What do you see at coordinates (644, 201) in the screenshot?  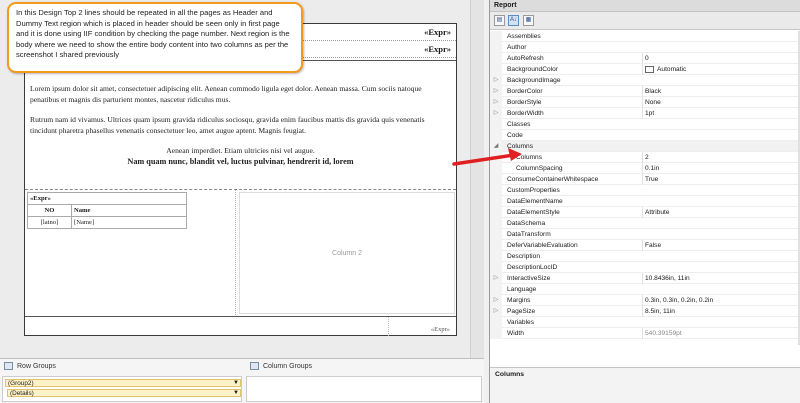 I see `property-row: DataElementName` at bounding box center [644, 201].